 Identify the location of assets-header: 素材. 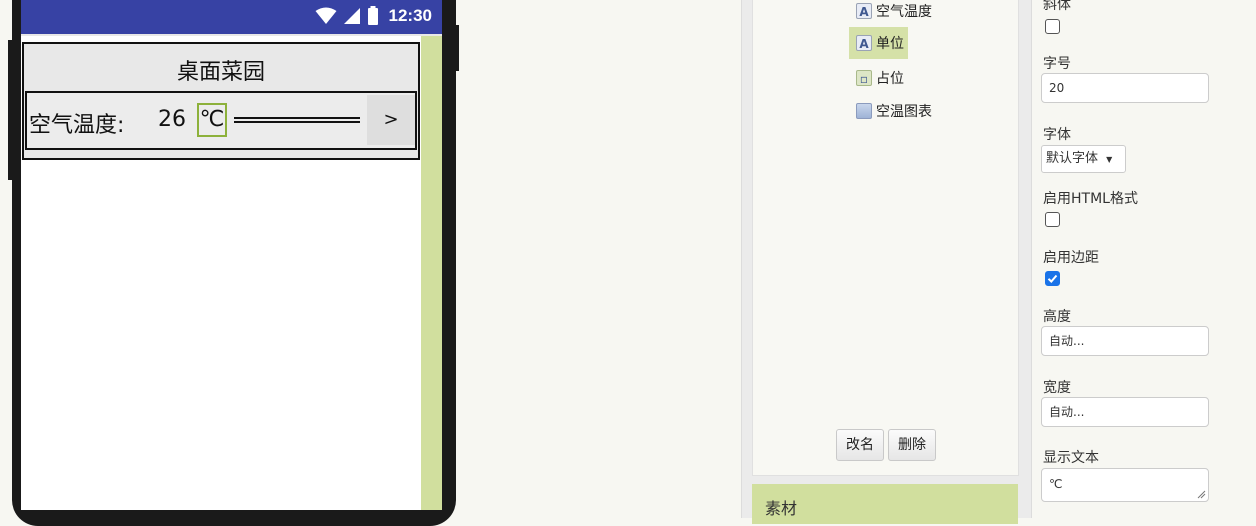
(885, 504).